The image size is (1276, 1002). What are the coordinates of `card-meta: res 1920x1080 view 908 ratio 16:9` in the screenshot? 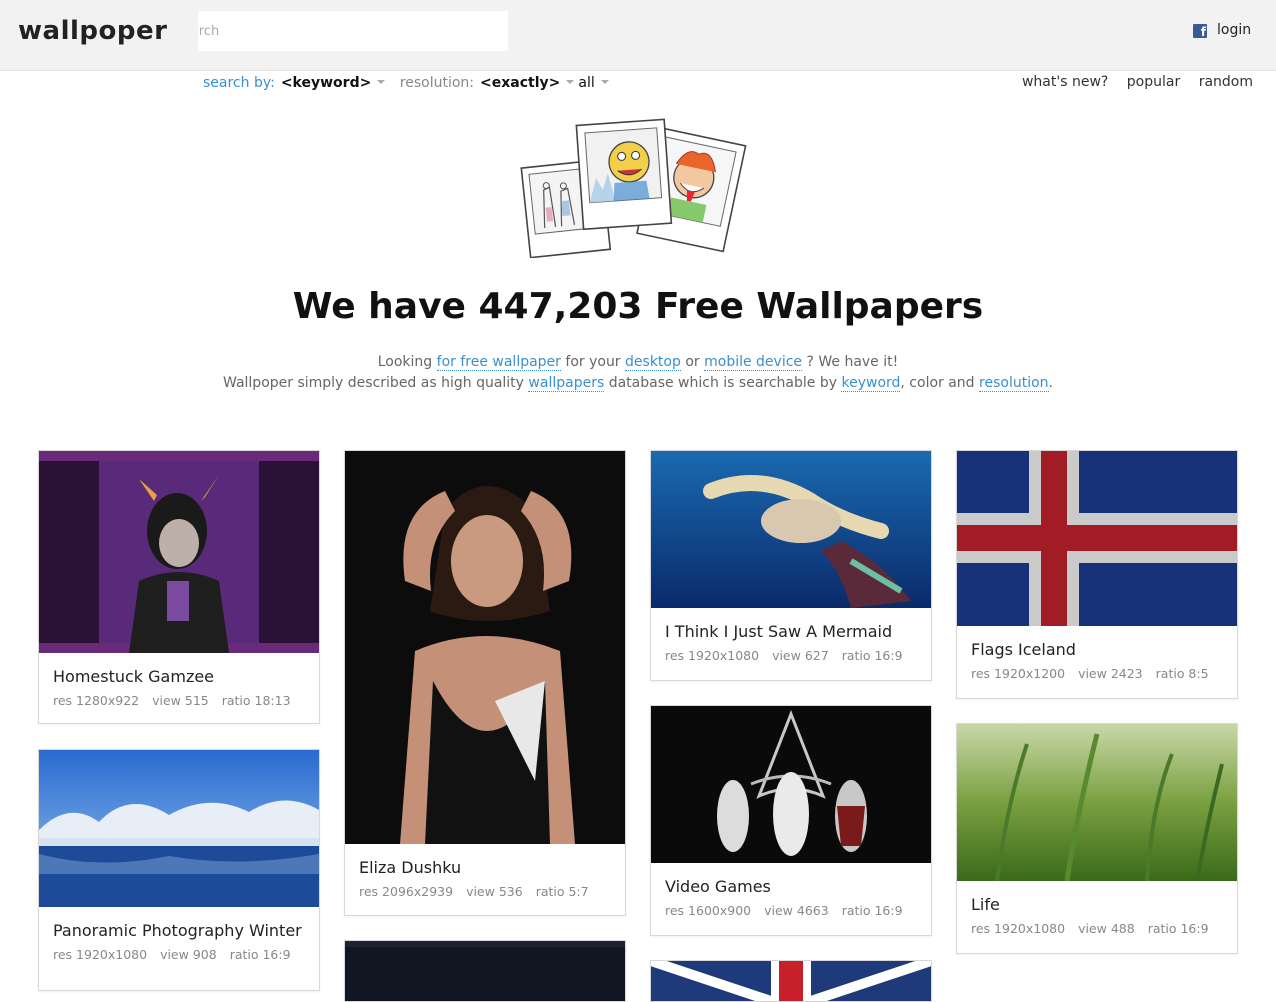 It's located at (186, 954).